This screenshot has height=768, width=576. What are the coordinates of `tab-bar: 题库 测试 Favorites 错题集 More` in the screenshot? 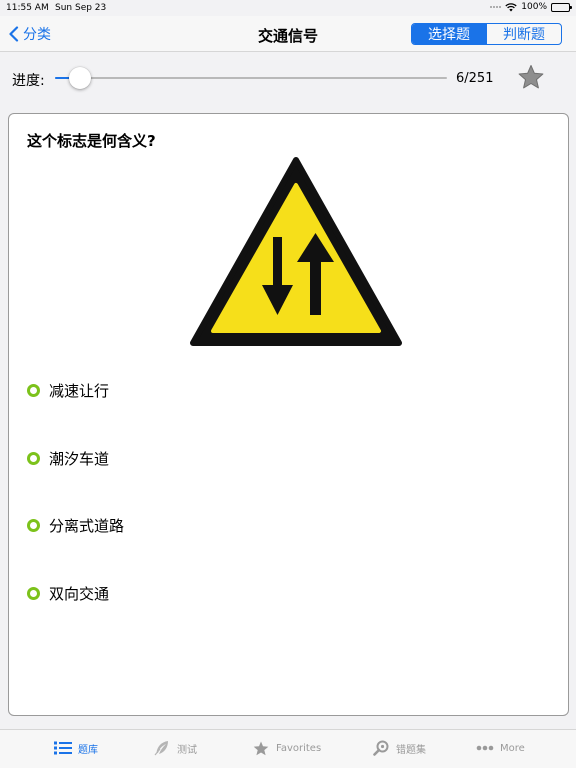 It's located at (288, 748).